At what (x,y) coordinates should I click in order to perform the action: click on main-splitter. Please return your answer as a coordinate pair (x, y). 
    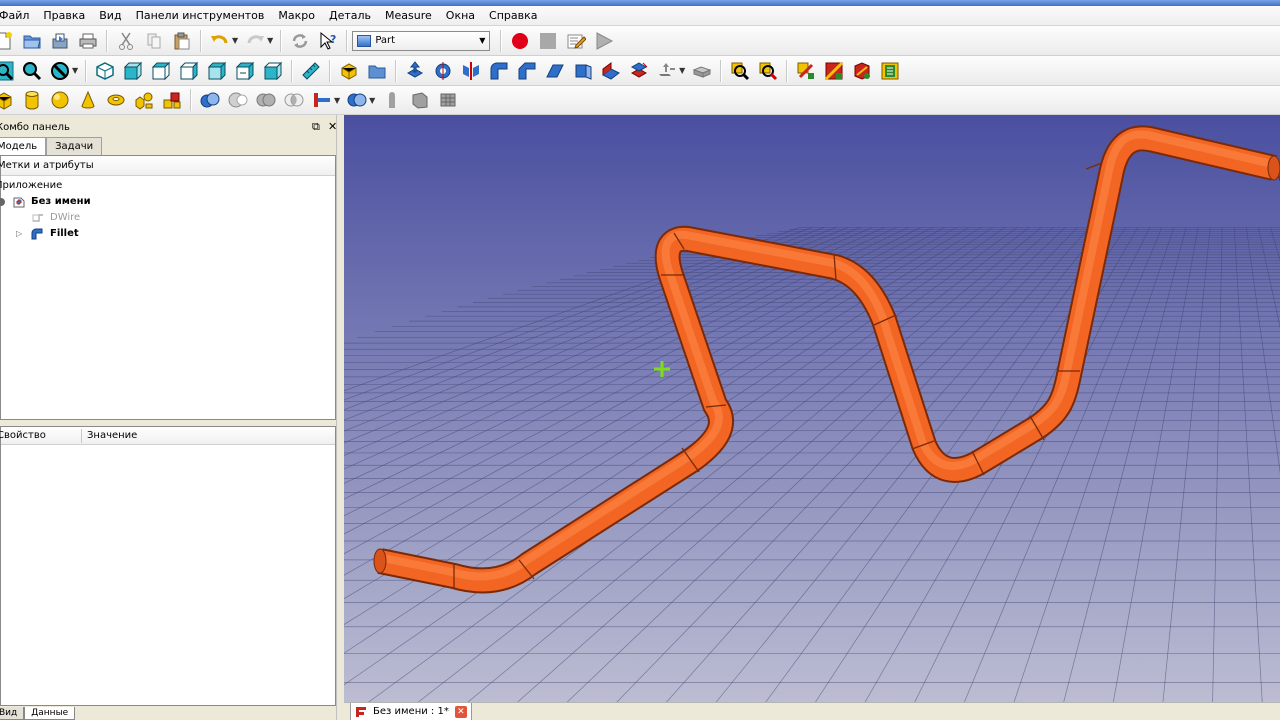
    Looking at the image, I should click on (340, 417).